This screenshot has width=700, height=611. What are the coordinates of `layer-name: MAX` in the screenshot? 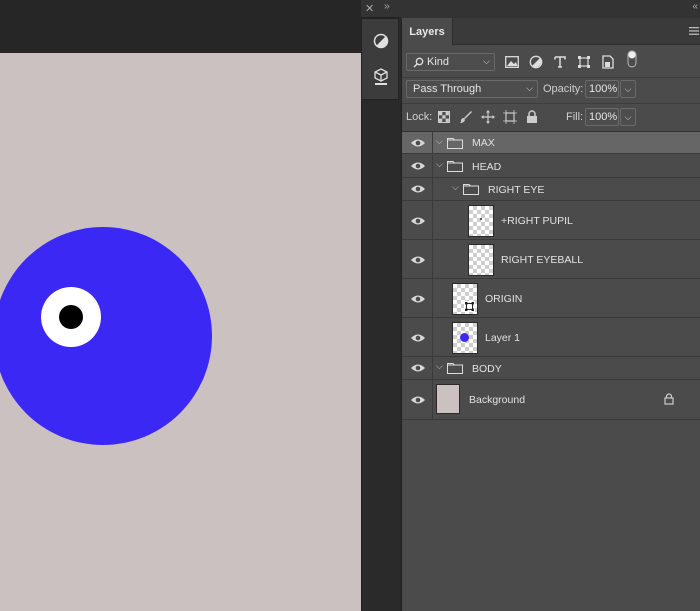 It's located at (483, 143).